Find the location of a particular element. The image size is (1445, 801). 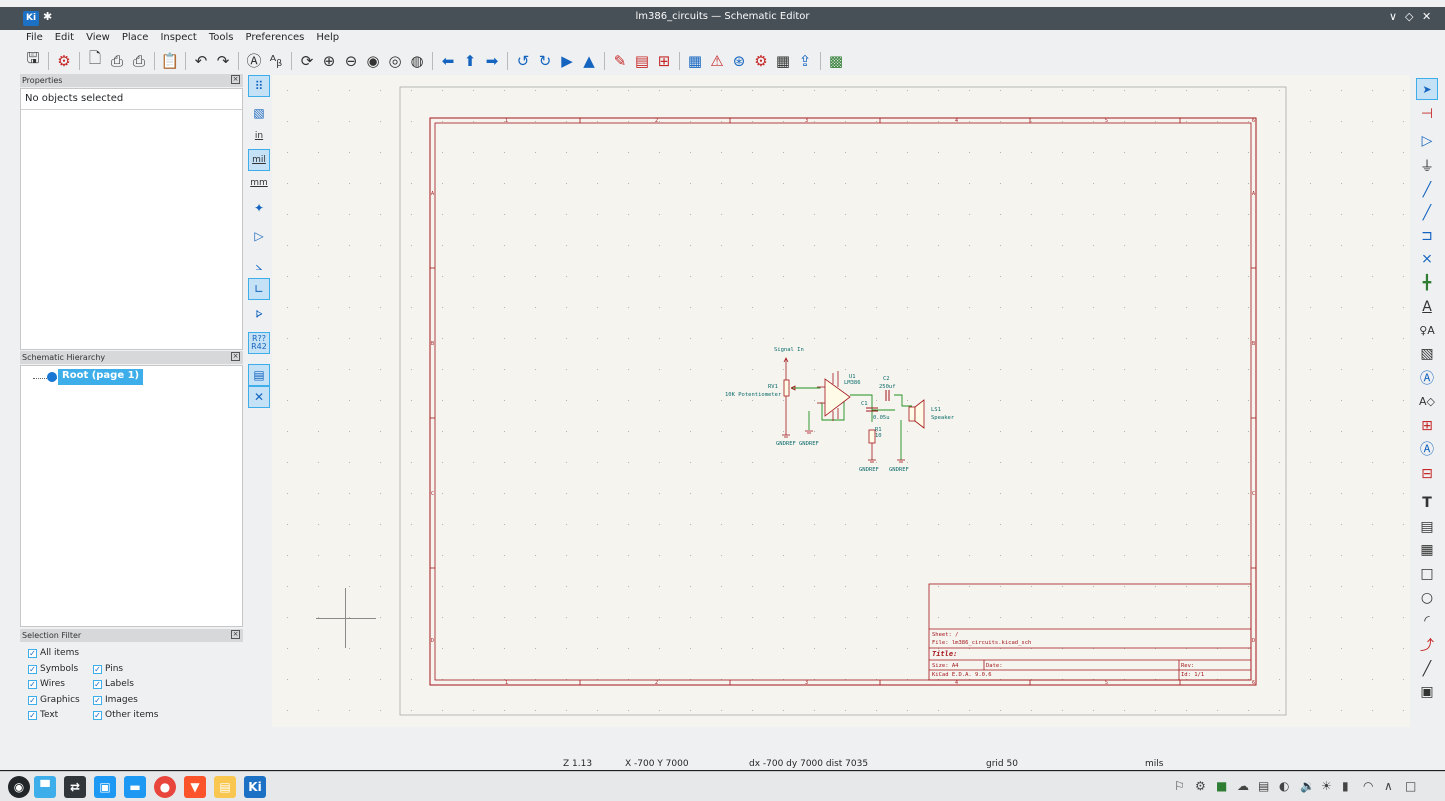

filter-labels-checkbox: ✓ Labels is located at coordinates (113, 684).